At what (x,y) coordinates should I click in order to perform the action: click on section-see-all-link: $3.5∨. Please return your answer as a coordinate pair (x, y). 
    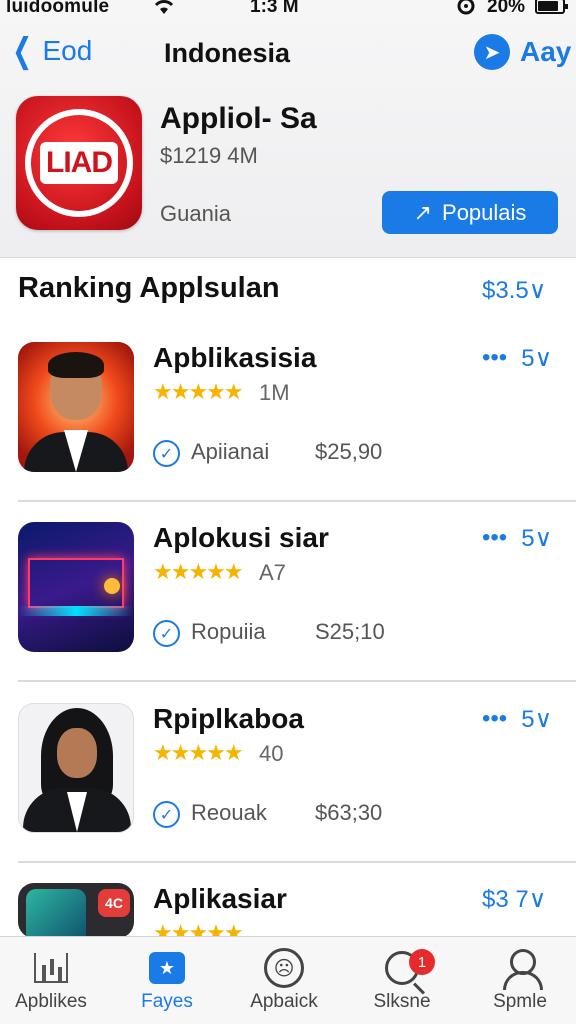
    Looking at the image, I should click on (514, 290).